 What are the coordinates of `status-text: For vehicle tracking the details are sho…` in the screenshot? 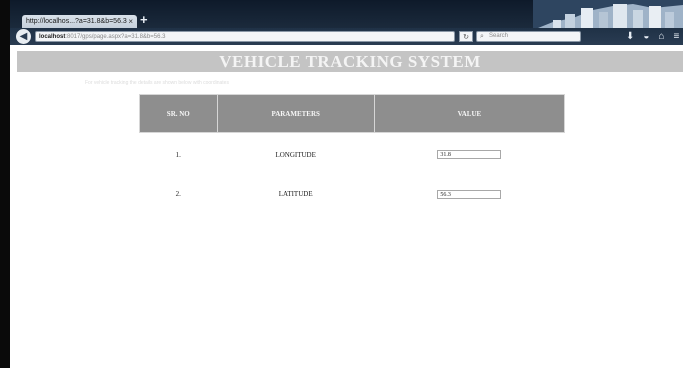 It's located at (157, 83).